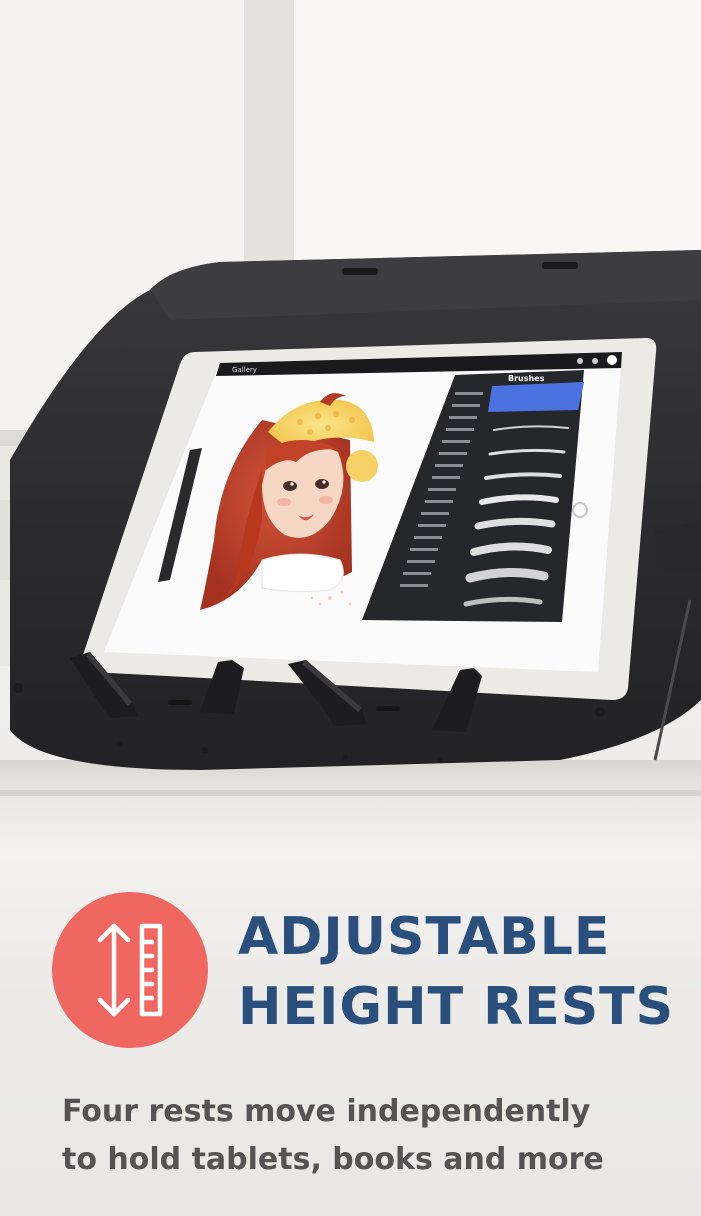 Image resolution: width=701 pixels, height=1216 pixels. Describe the element at coordinates (326, 1111) in the screenshot. I see `description-line-1: Four rests move independently` at that location.